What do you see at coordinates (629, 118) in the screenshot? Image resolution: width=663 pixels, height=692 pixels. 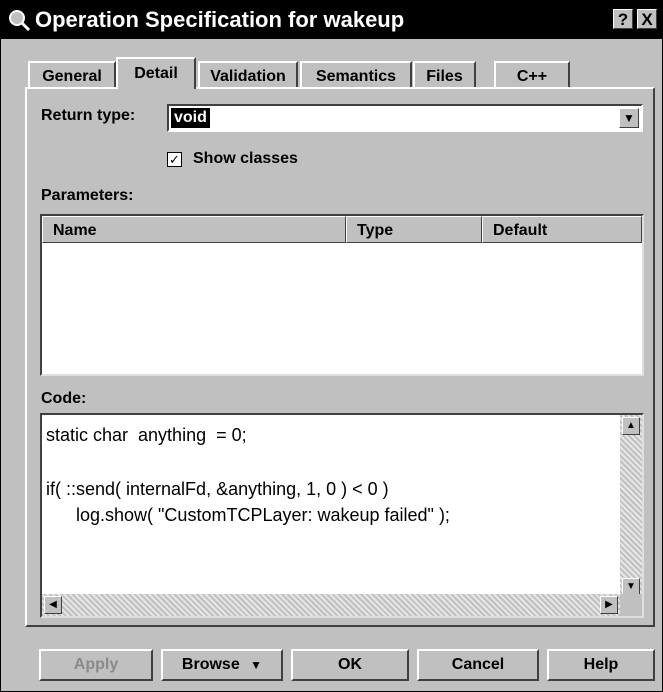 I see `down-arrow-icon: ▼` at bounding box center [629, 118].